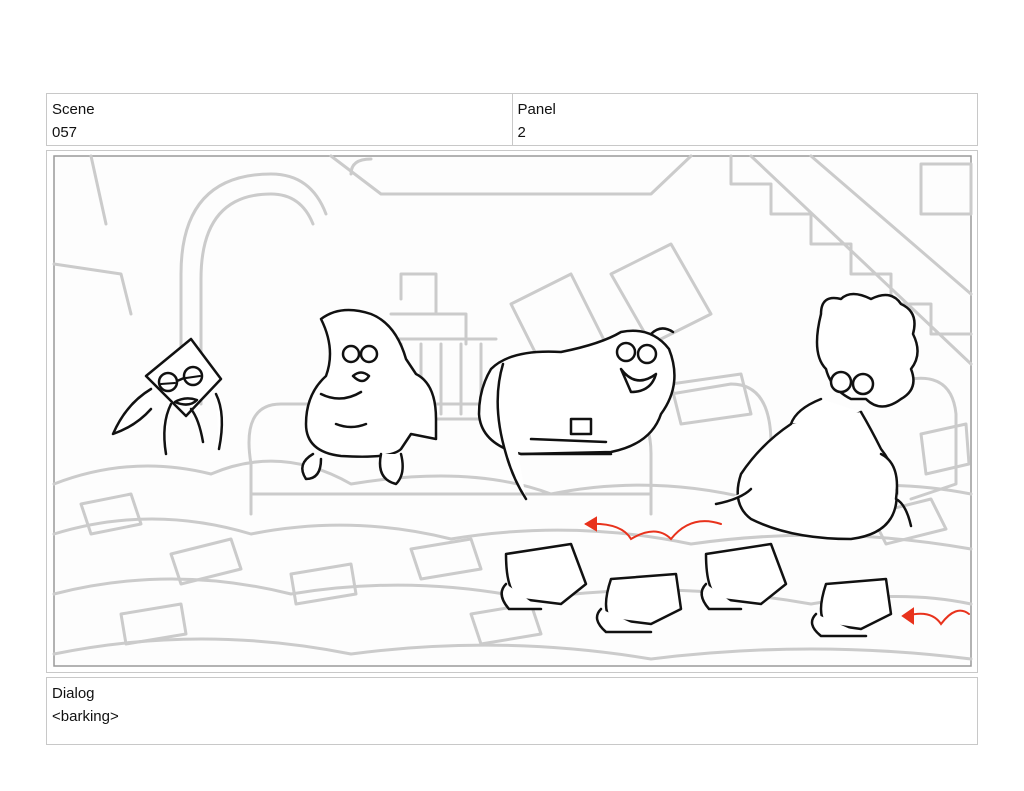 This screenshot has height=791, width=1024. Describe the element at coordinates (512, 711) in the screenshot. I see `dialog-box: Dialog <barking>` at that location.